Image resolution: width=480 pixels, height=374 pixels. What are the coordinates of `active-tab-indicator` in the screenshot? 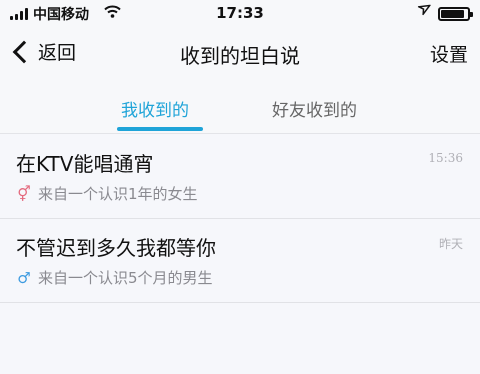 It's located at (160, 129).